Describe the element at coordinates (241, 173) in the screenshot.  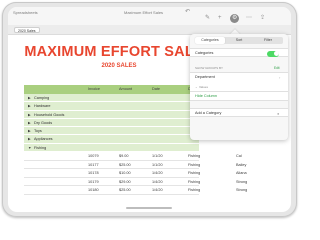
I see `cell-name: Aliana` at that location.